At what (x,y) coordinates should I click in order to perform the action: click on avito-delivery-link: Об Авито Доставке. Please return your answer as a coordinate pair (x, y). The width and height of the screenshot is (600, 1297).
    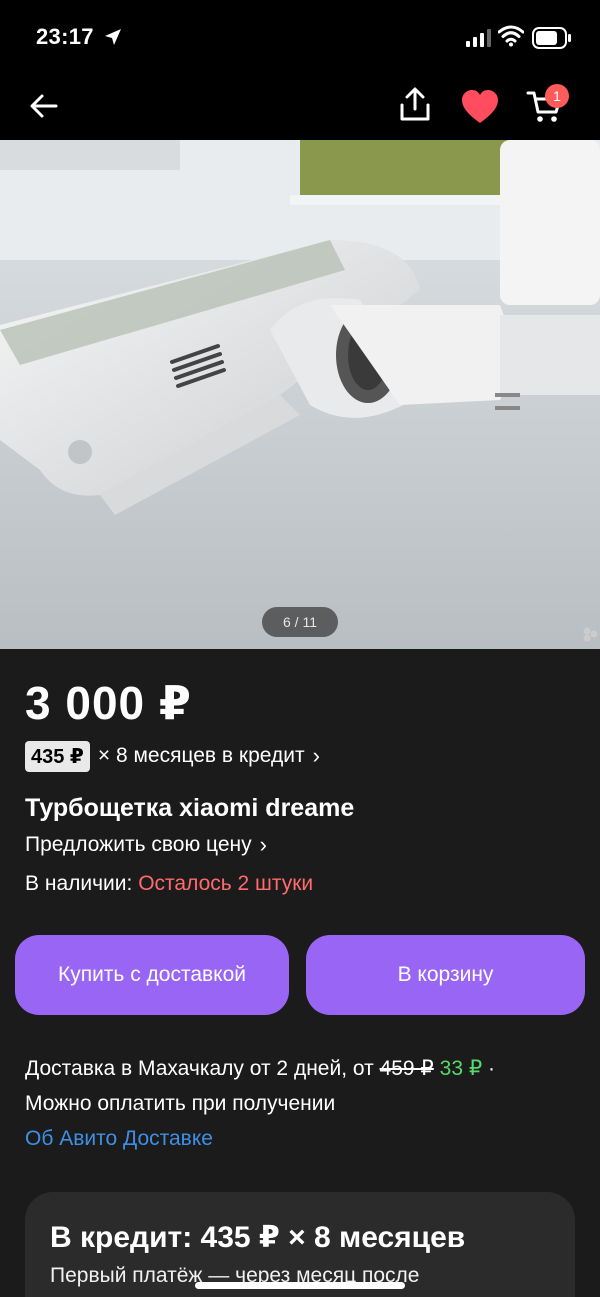
    Looking at the image, I should click on (305, 1138).